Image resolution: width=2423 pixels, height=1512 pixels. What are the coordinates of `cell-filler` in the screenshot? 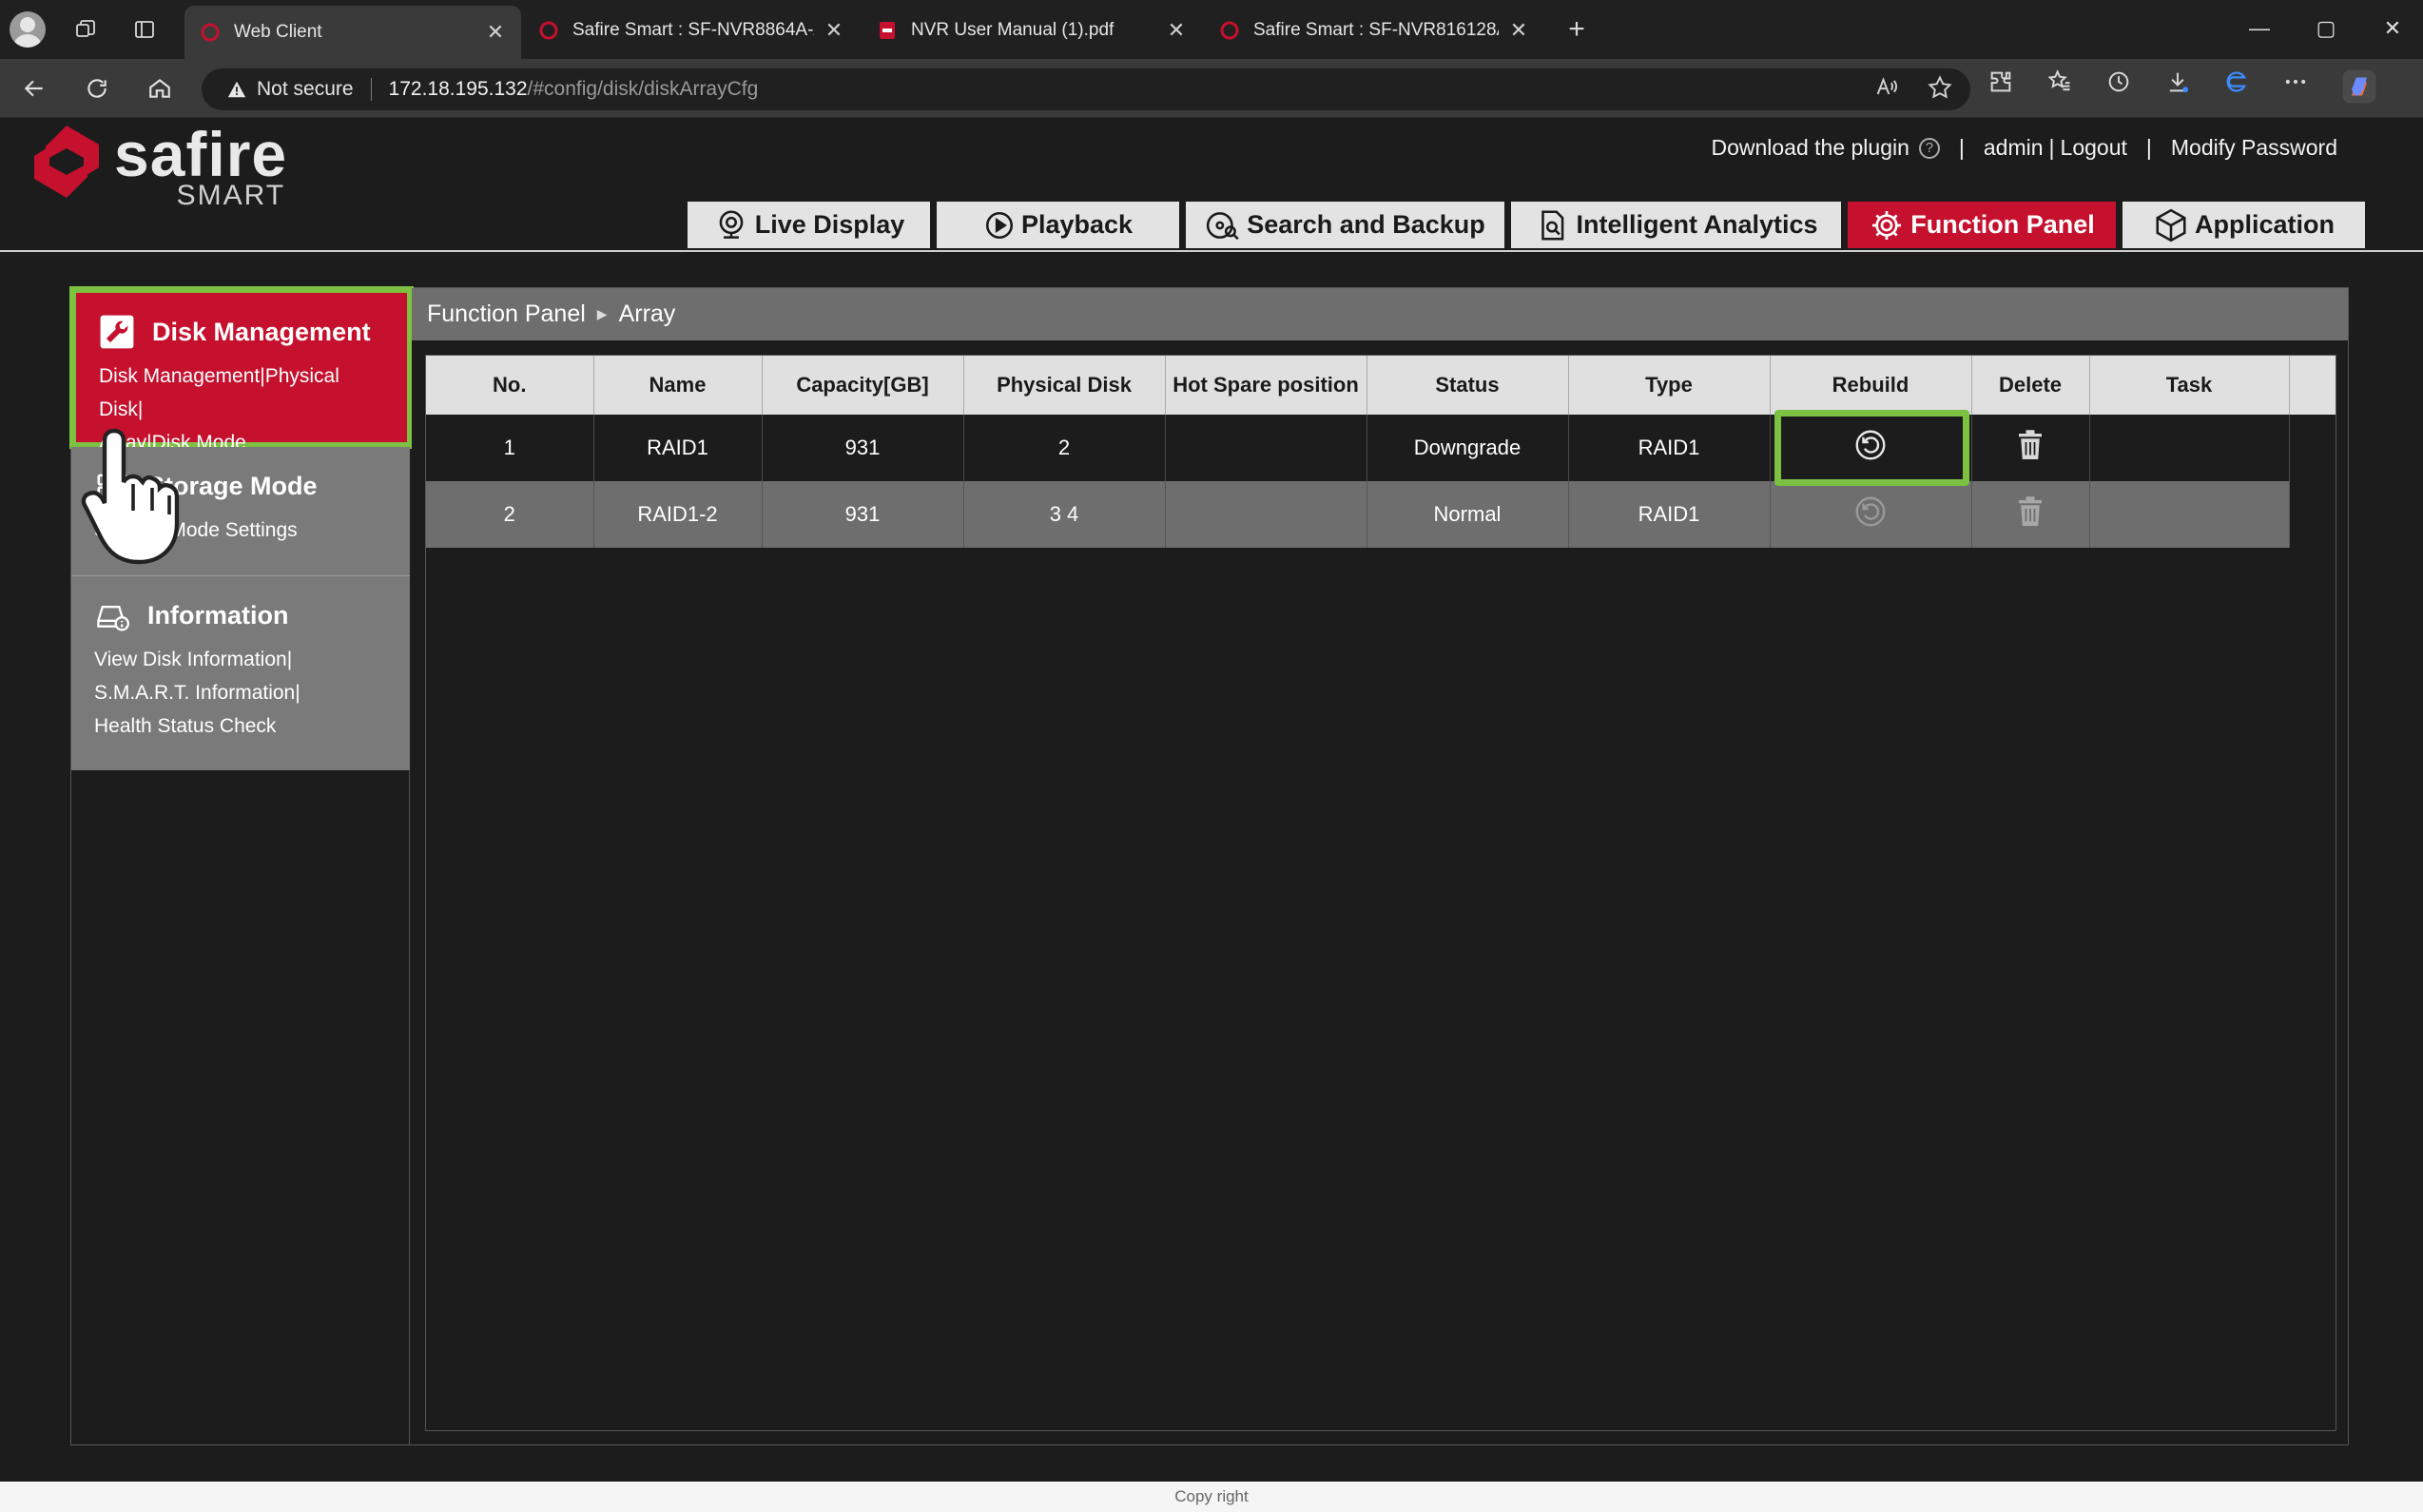 It's located at (2312, 448).